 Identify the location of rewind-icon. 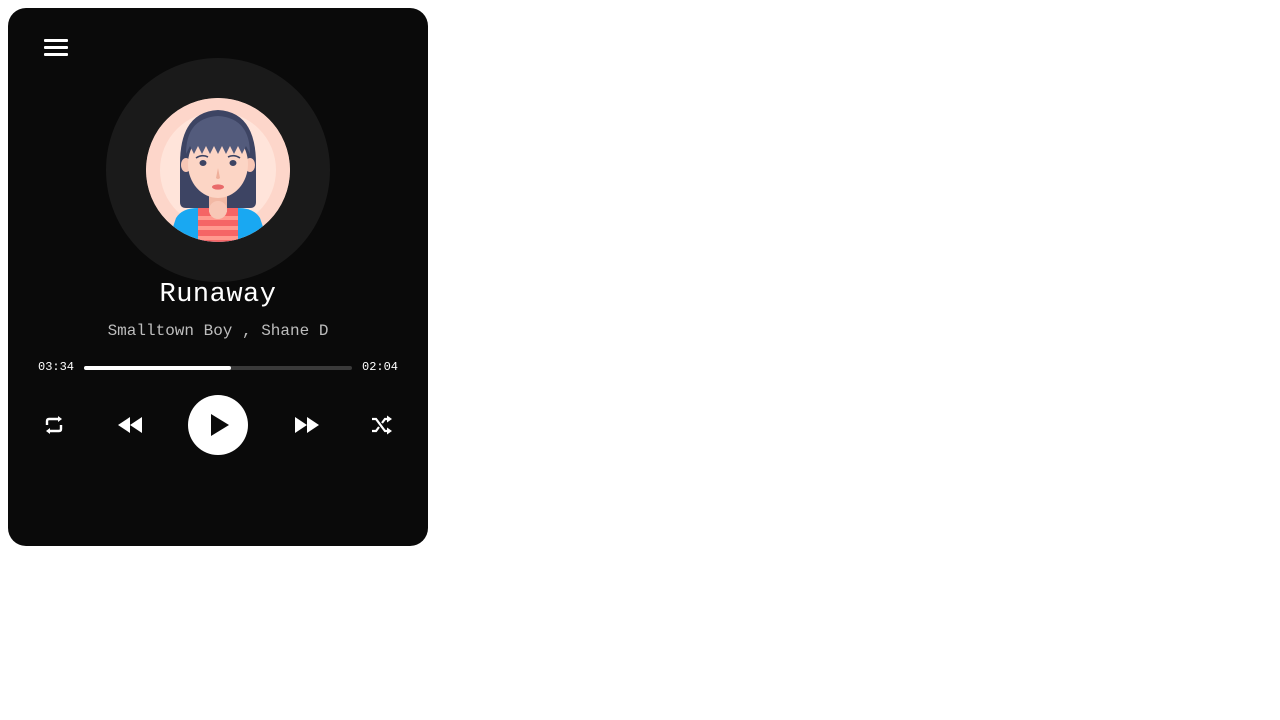
(130, 425).